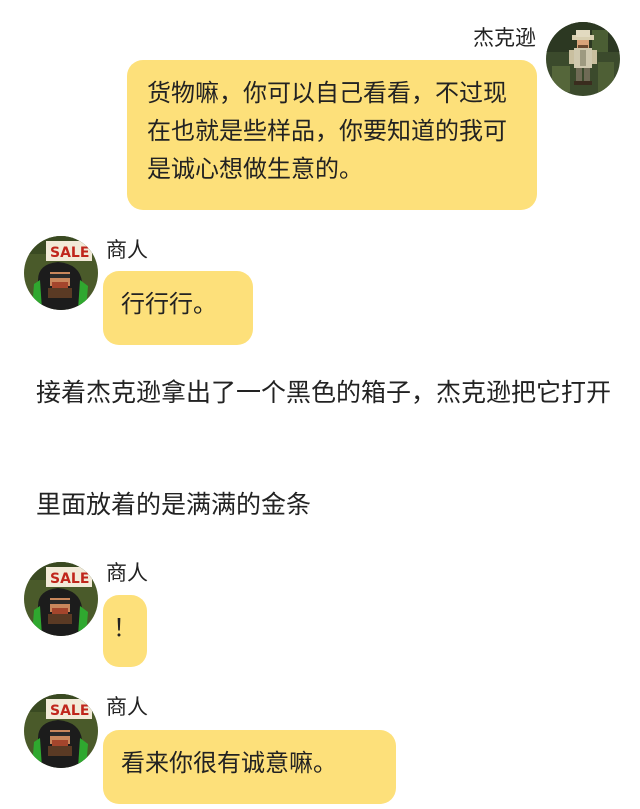 This screenshot has width=640, height=809. I want to click on message-bubble: 货物嘛，你可以自己看看，不过现在也就是些样品，你要知道的我可是诚心想做生意的。, so click(332, 135).